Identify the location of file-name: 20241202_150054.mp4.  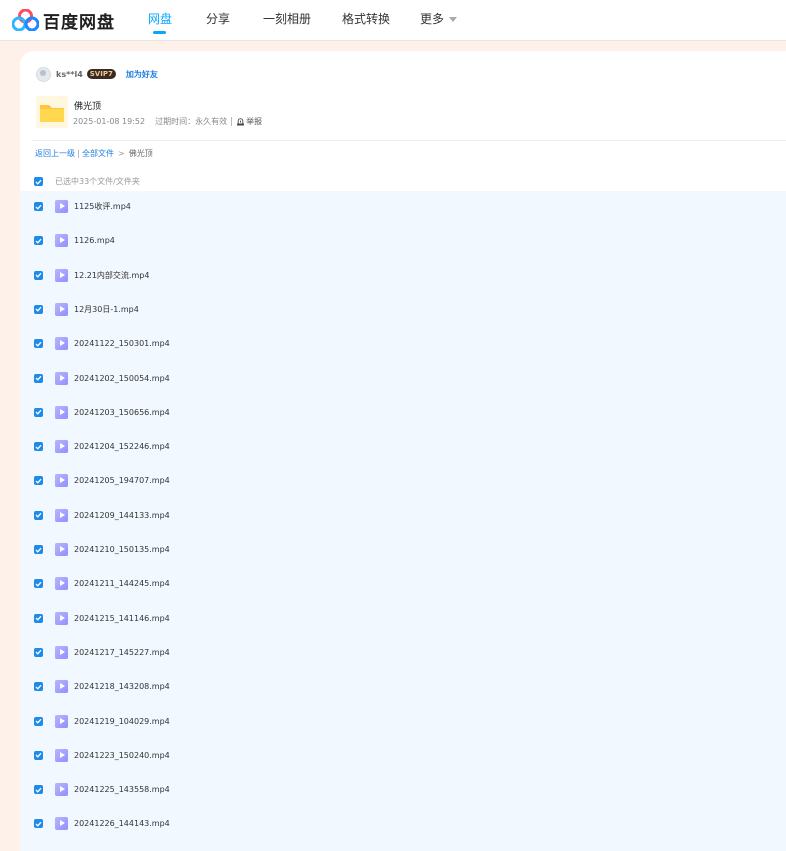
(122, 379).